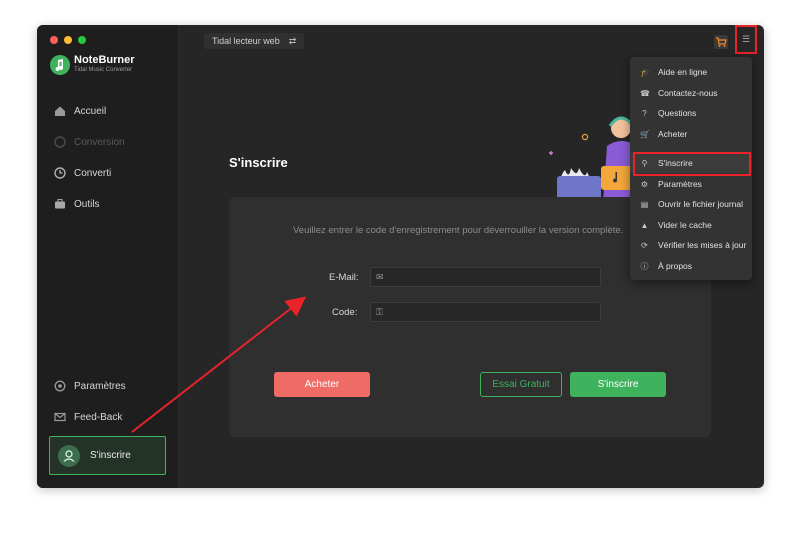 The height and width of the screenshot is (536, 800). What do you see at coordinates (702, 245) in the screenshot?
I see `menu-item-label: Vérifier les mises à jour` at bounding box center [702, 245].